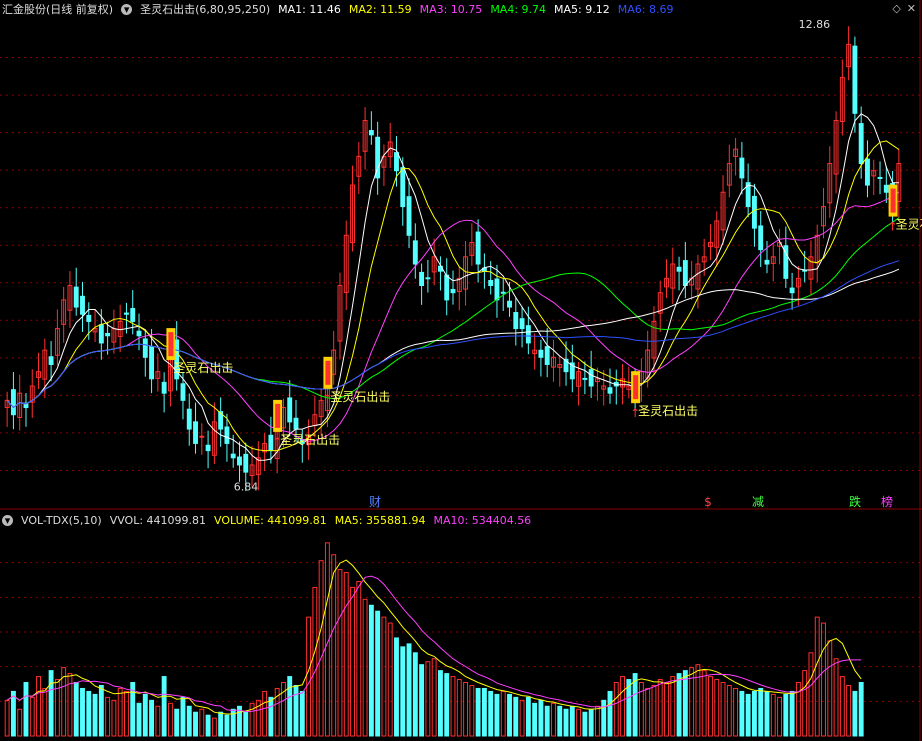 This screenshot has height=741, width=922. Describe the element at coordinates (708, 502) in the screenshot. I see `event-mark: $` at that location.